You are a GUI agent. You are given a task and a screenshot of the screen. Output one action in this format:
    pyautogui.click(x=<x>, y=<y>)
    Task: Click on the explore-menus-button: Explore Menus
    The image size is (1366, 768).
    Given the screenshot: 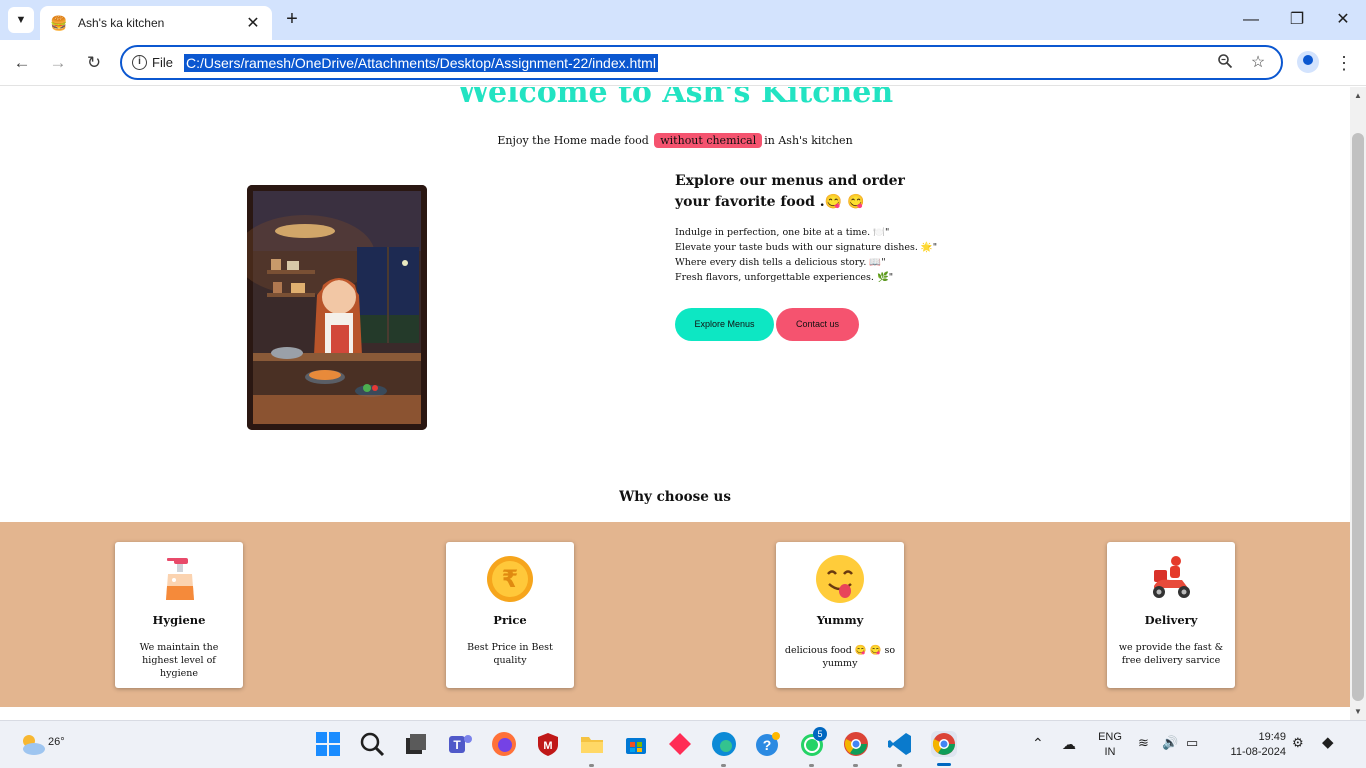 What is the action you would take?
    pyautogui.click(x=724, y=324)
    